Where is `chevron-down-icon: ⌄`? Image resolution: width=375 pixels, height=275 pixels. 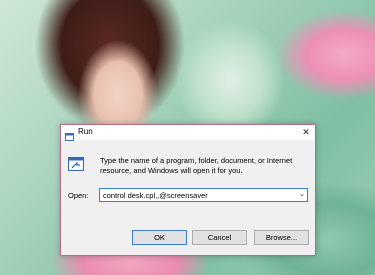
chevron-down-icon: ⌄ is located at coordinates (302, 194).